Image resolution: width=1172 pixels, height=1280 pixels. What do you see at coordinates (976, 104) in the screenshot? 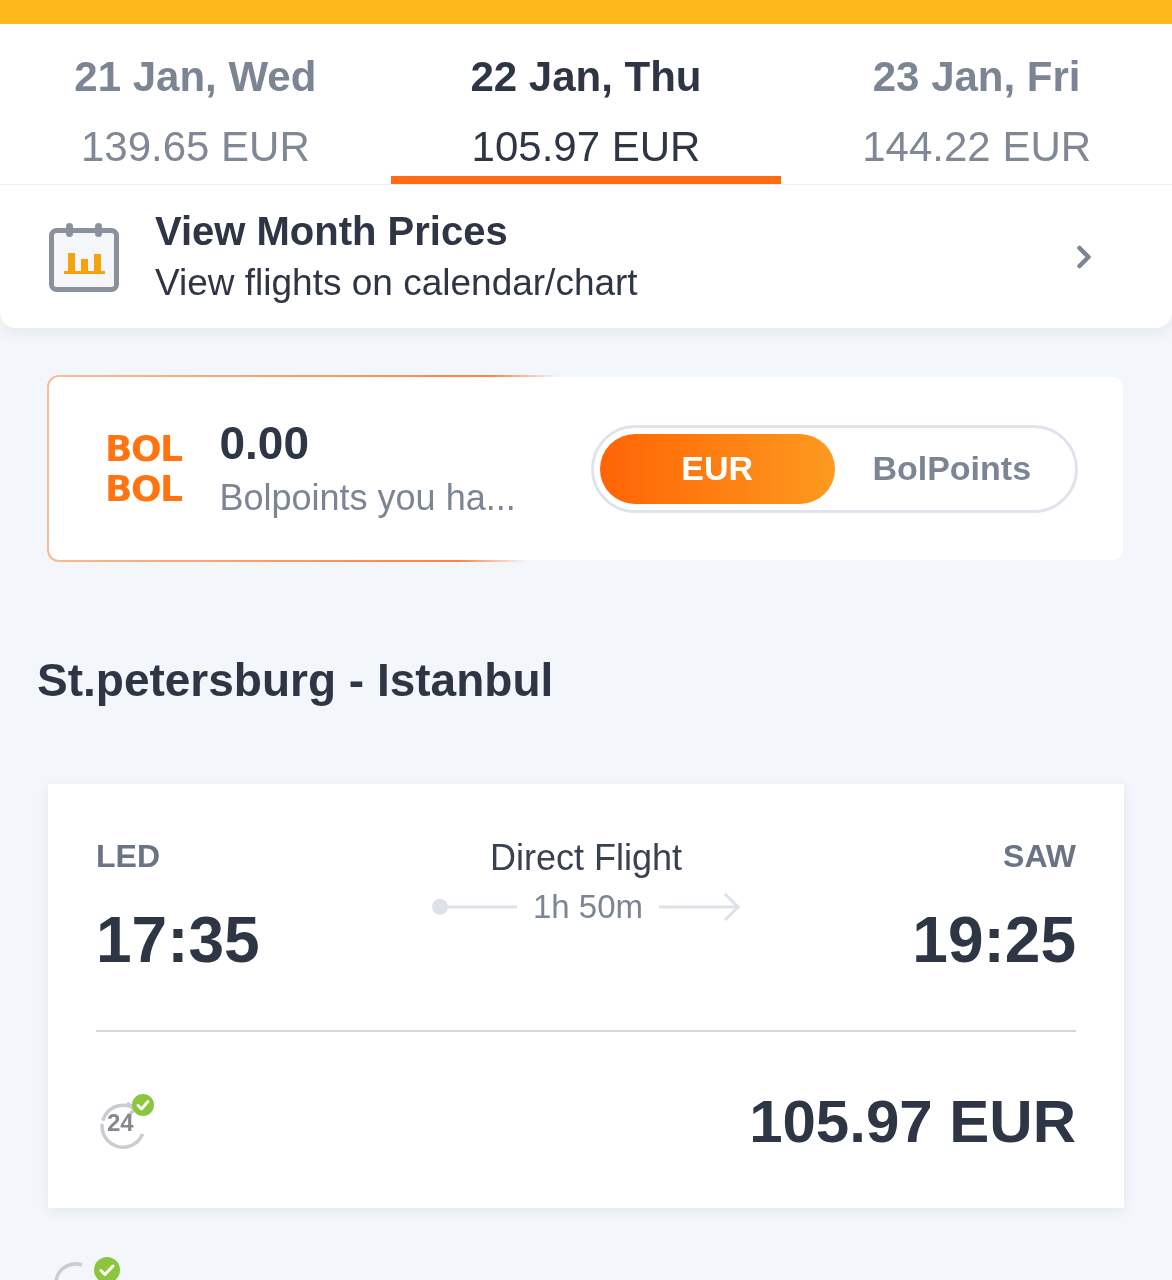
I see `date-tab: 23 Jan, Fri 144.22 EUR` at bounding box center [976, 104].